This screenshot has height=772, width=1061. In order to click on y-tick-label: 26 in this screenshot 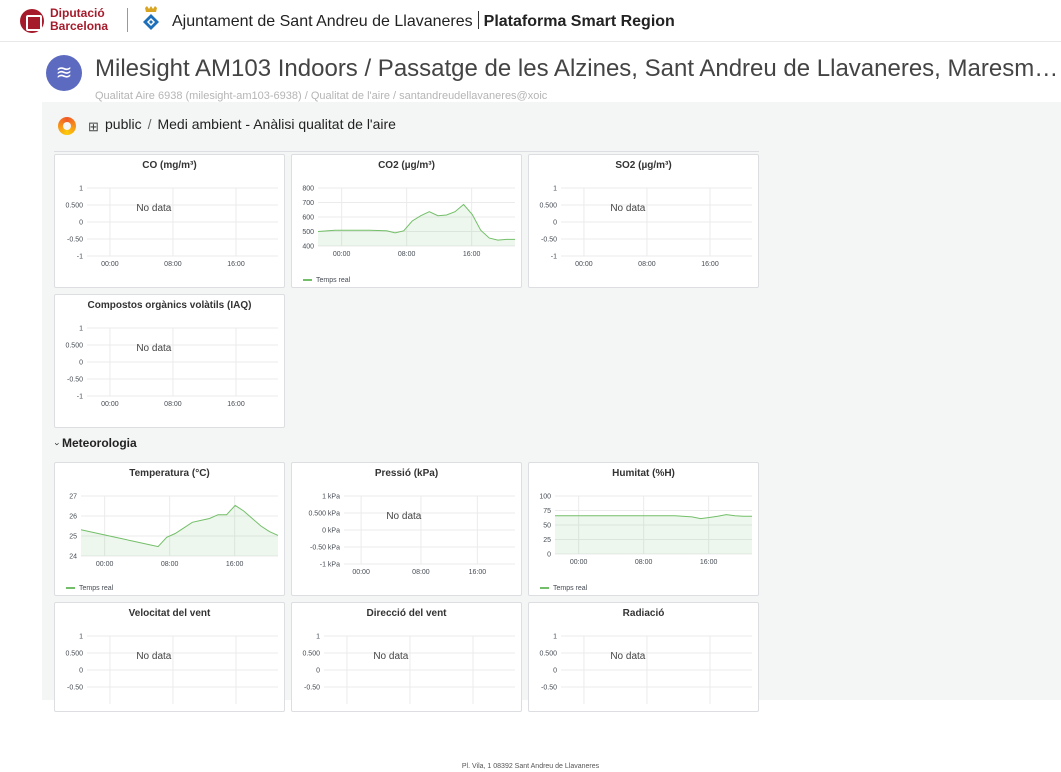, I will do `click(73, 517)`.